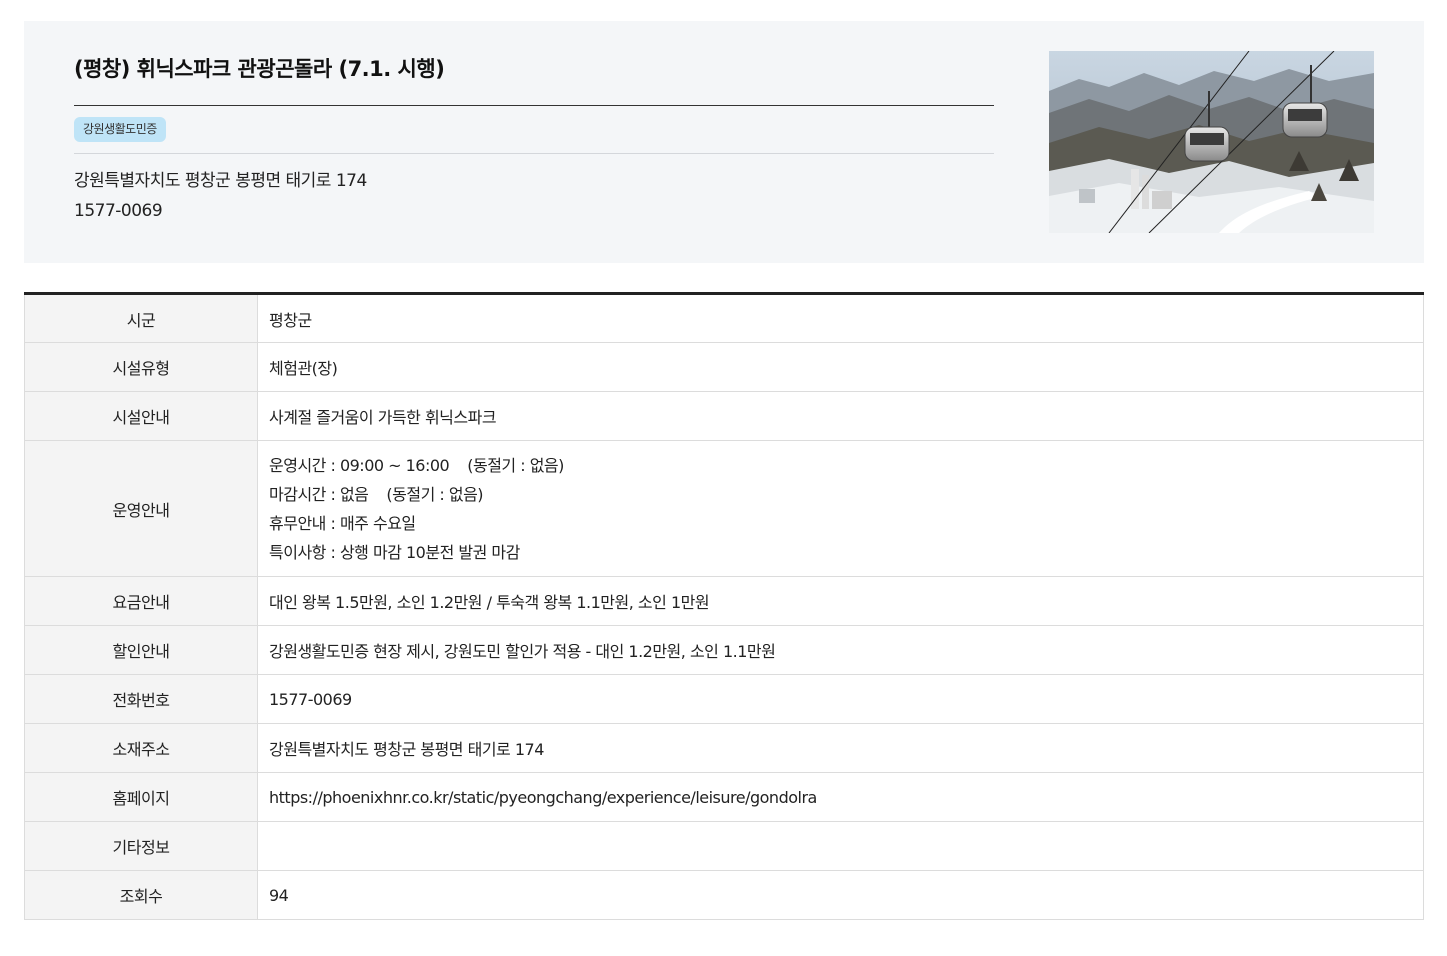 Image resolution: width=1447 pixels, height=956 pixels. Describe the element at coordinates (141, 895) in the screenshot. I see `row-label-views: 조회수` at that location.